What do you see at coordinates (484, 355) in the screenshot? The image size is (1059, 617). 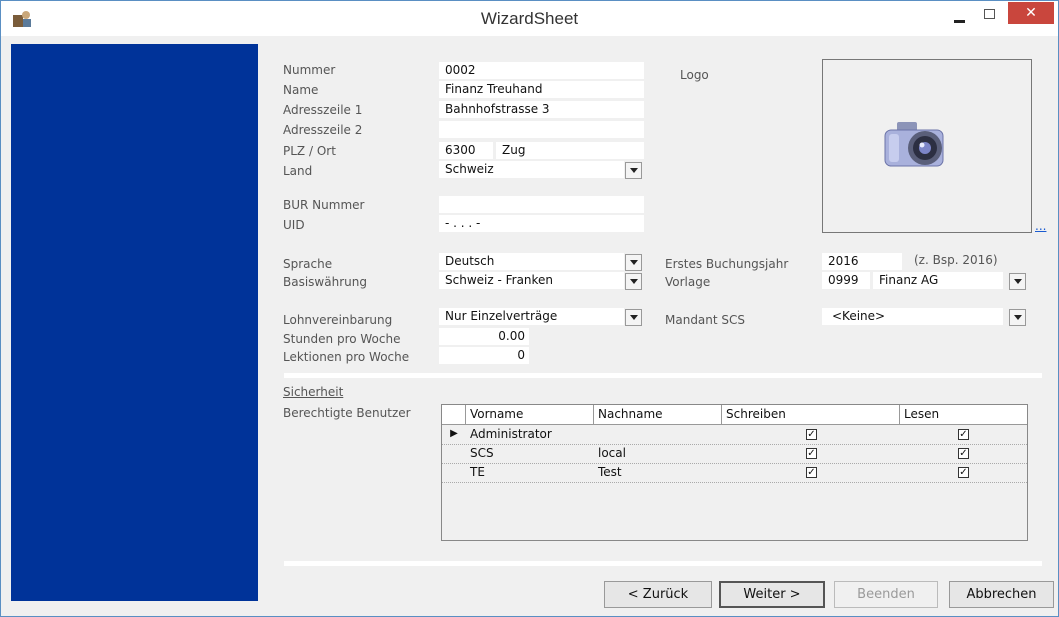 I see `lektionen-field: 0` at bounding box center [484, 355].